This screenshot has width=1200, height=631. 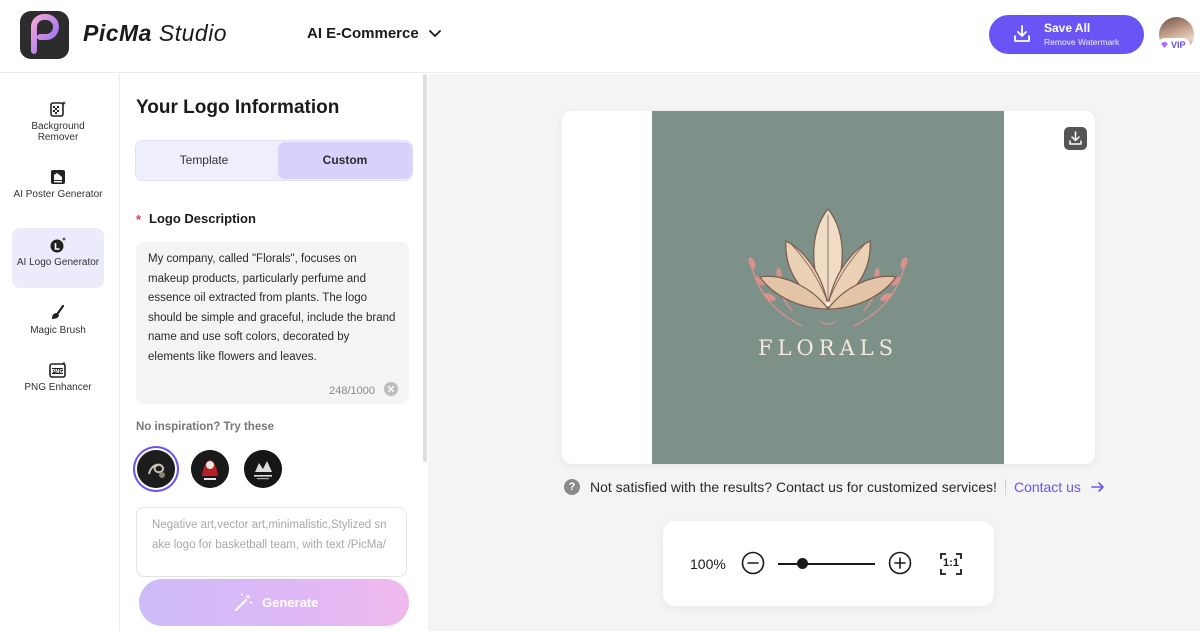 I want to click on tab-template: Template, so click(x=204, y=160).